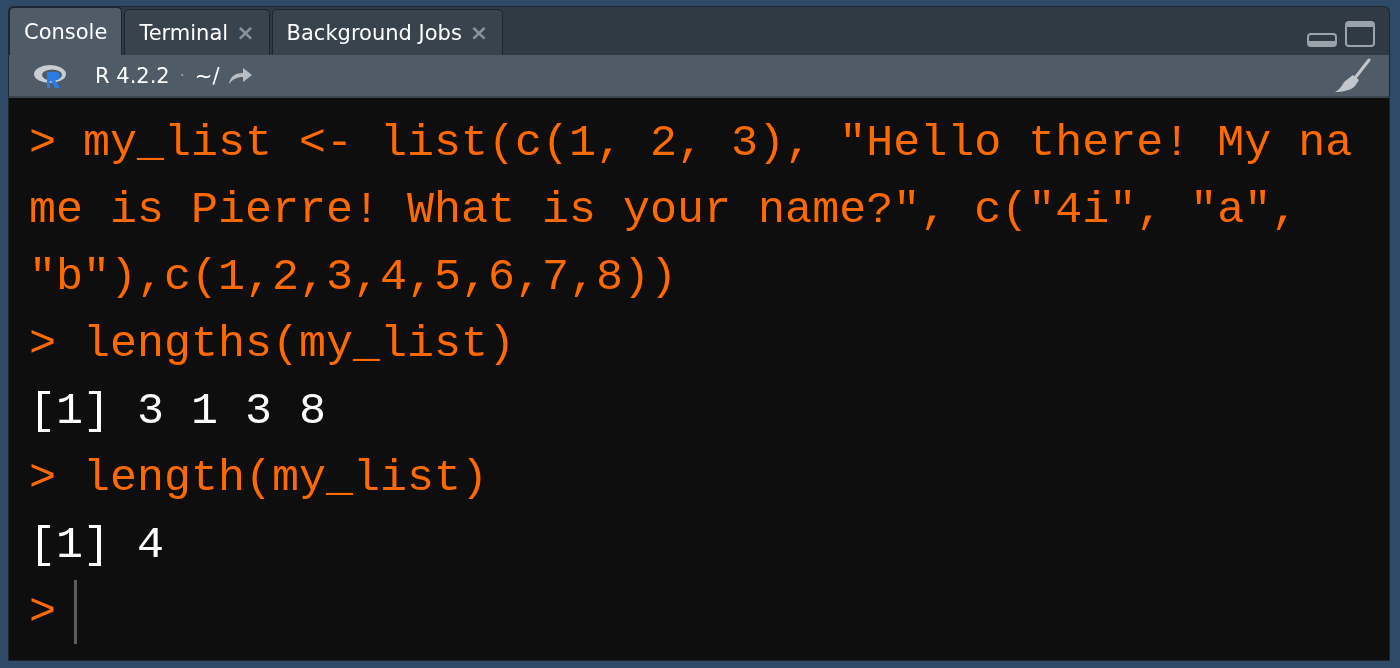 The height and width of the screenshot is (668, 1400). I want to click on prompt: >, so click(42, 612).